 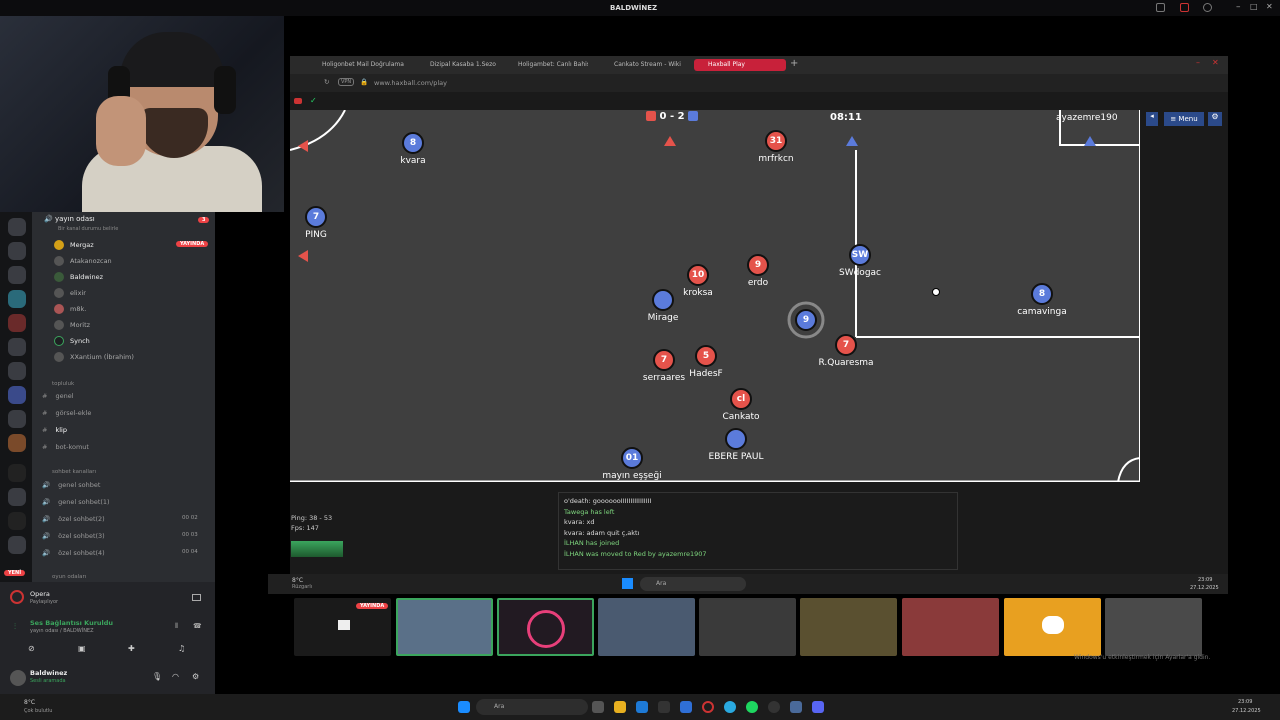 What do you see at coordinates (620, 707) in the screenshot?
I see `file-explorer-icon` at bounding box center [620, 707].